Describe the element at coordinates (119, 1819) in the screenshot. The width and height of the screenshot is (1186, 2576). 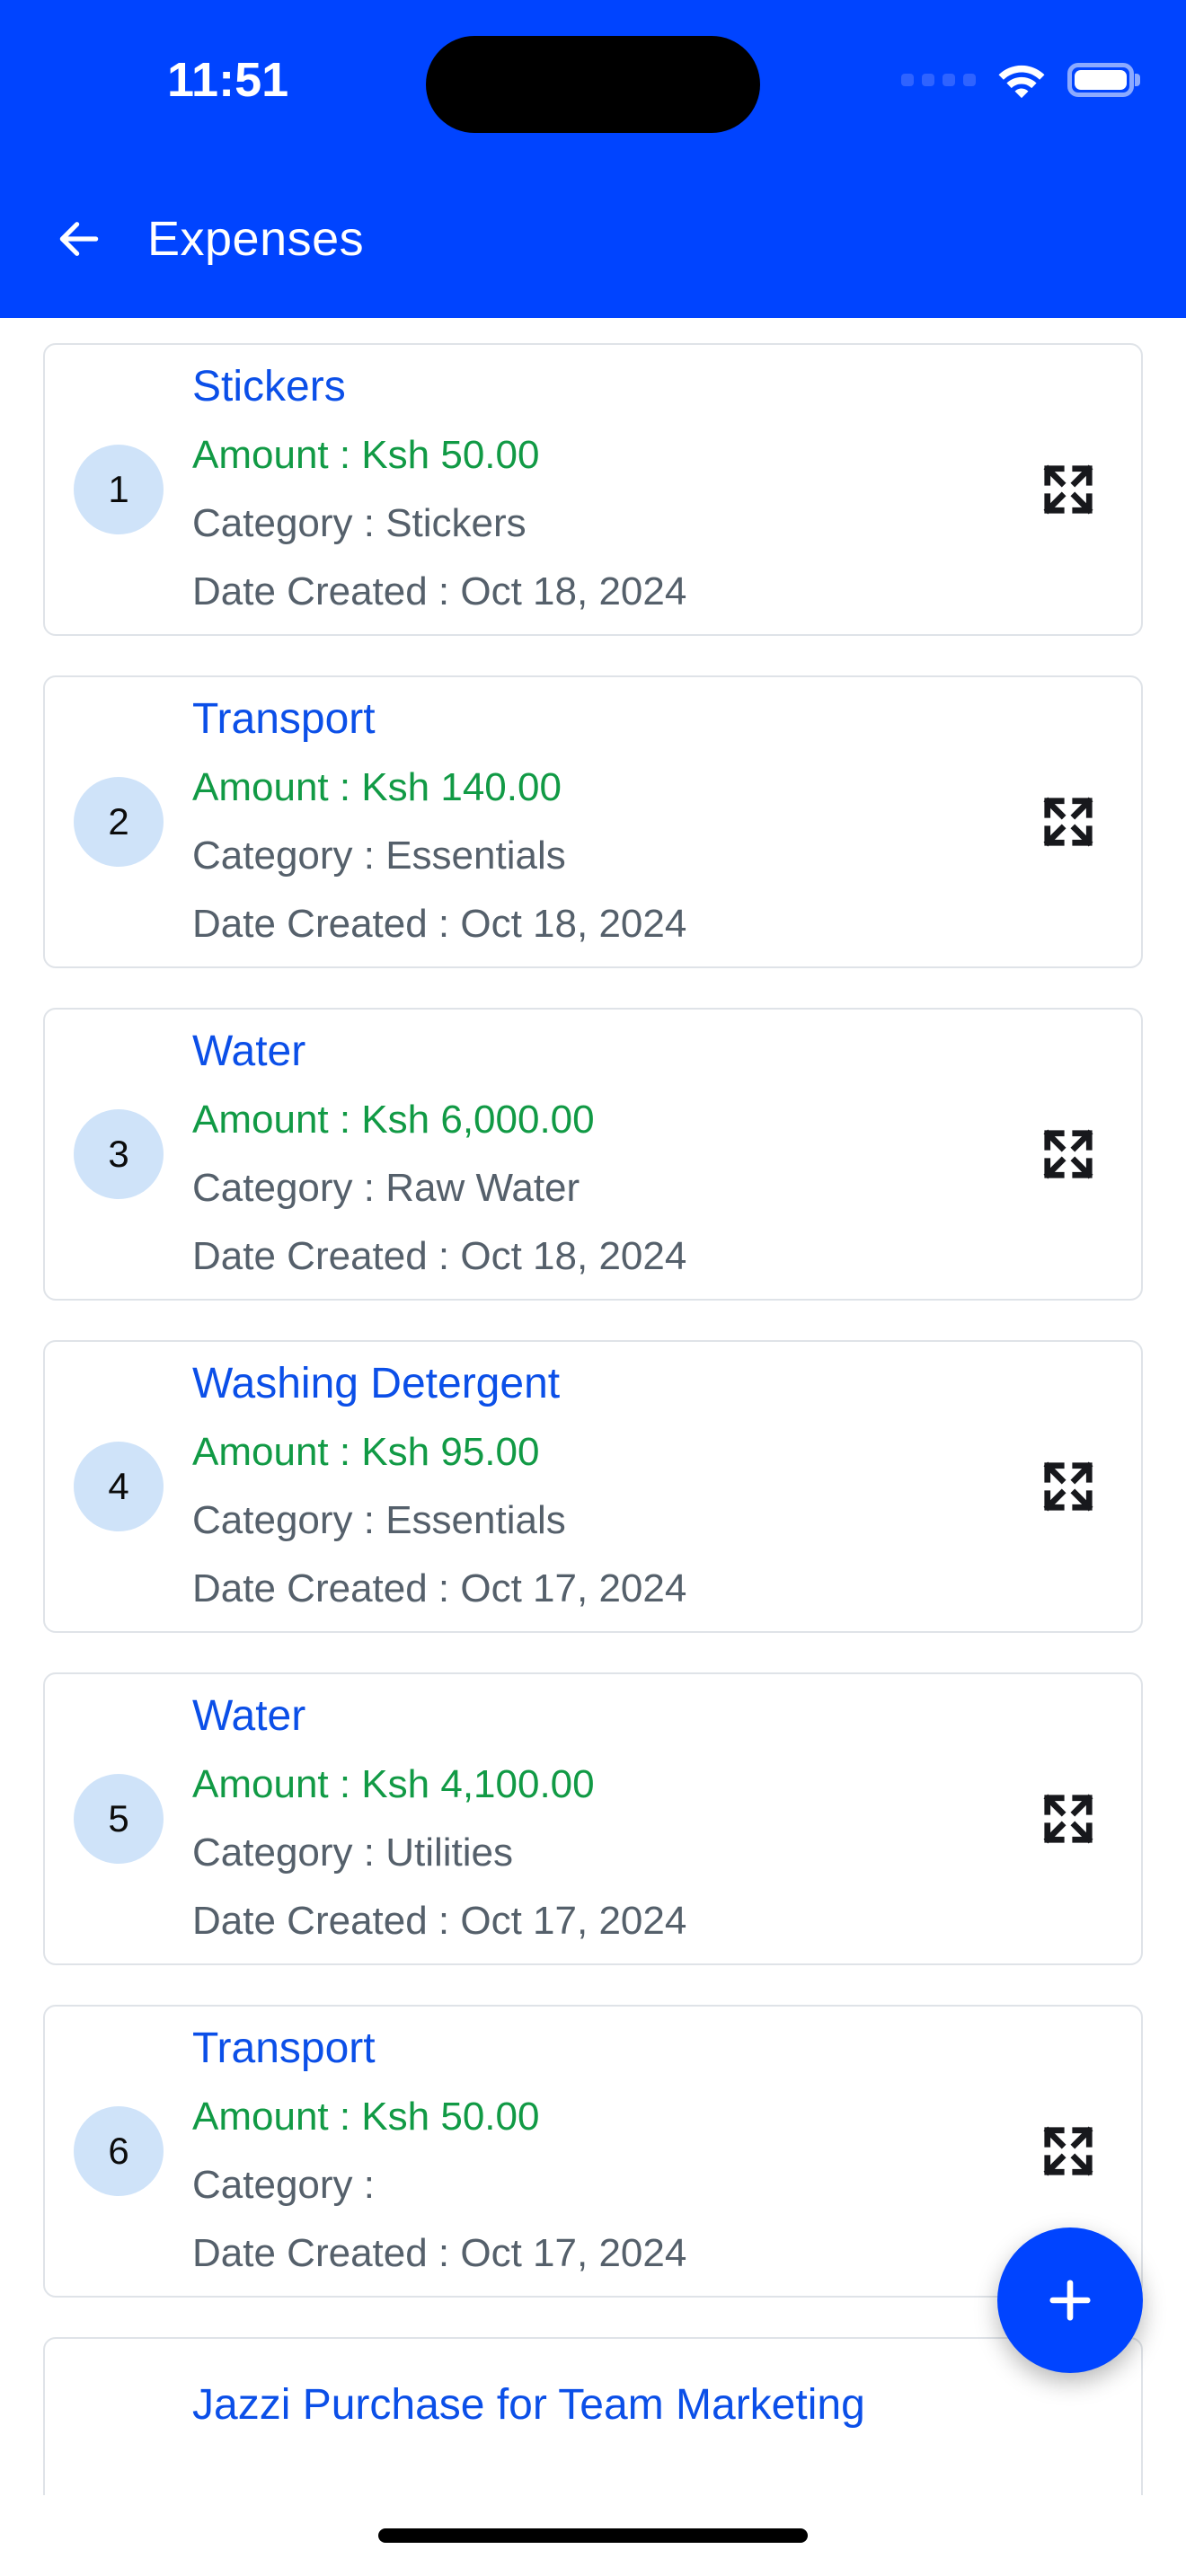
I see `expense-index-badge: 5` at that location.